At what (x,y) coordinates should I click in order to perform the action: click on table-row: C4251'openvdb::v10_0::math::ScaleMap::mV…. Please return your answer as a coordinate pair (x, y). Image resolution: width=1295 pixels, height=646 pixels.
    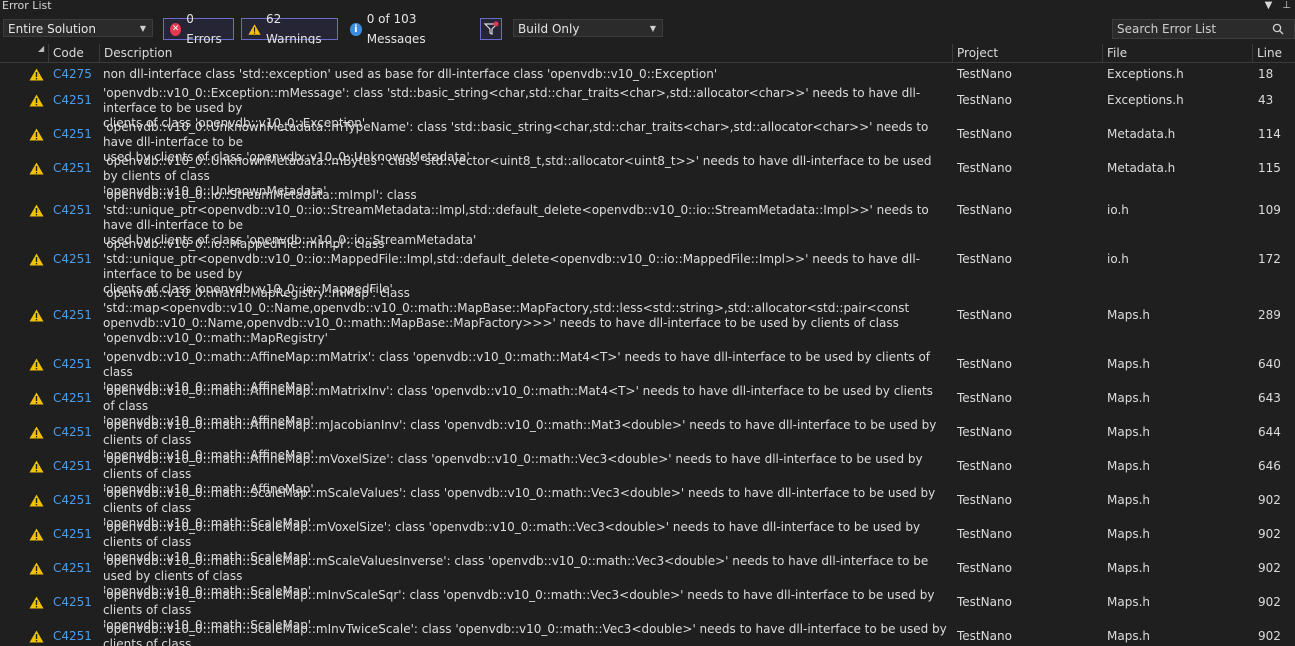
    Looking at the image, I should click on (647, 541).